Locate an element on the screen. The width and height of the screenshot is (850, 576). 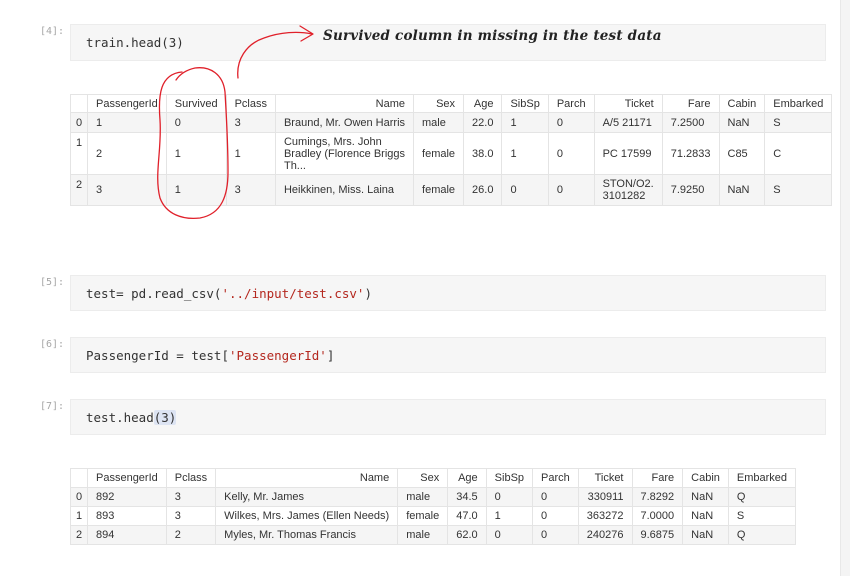
table-cell: Myles, Mr. Thomas Francis is located at coordinates (307, 535).